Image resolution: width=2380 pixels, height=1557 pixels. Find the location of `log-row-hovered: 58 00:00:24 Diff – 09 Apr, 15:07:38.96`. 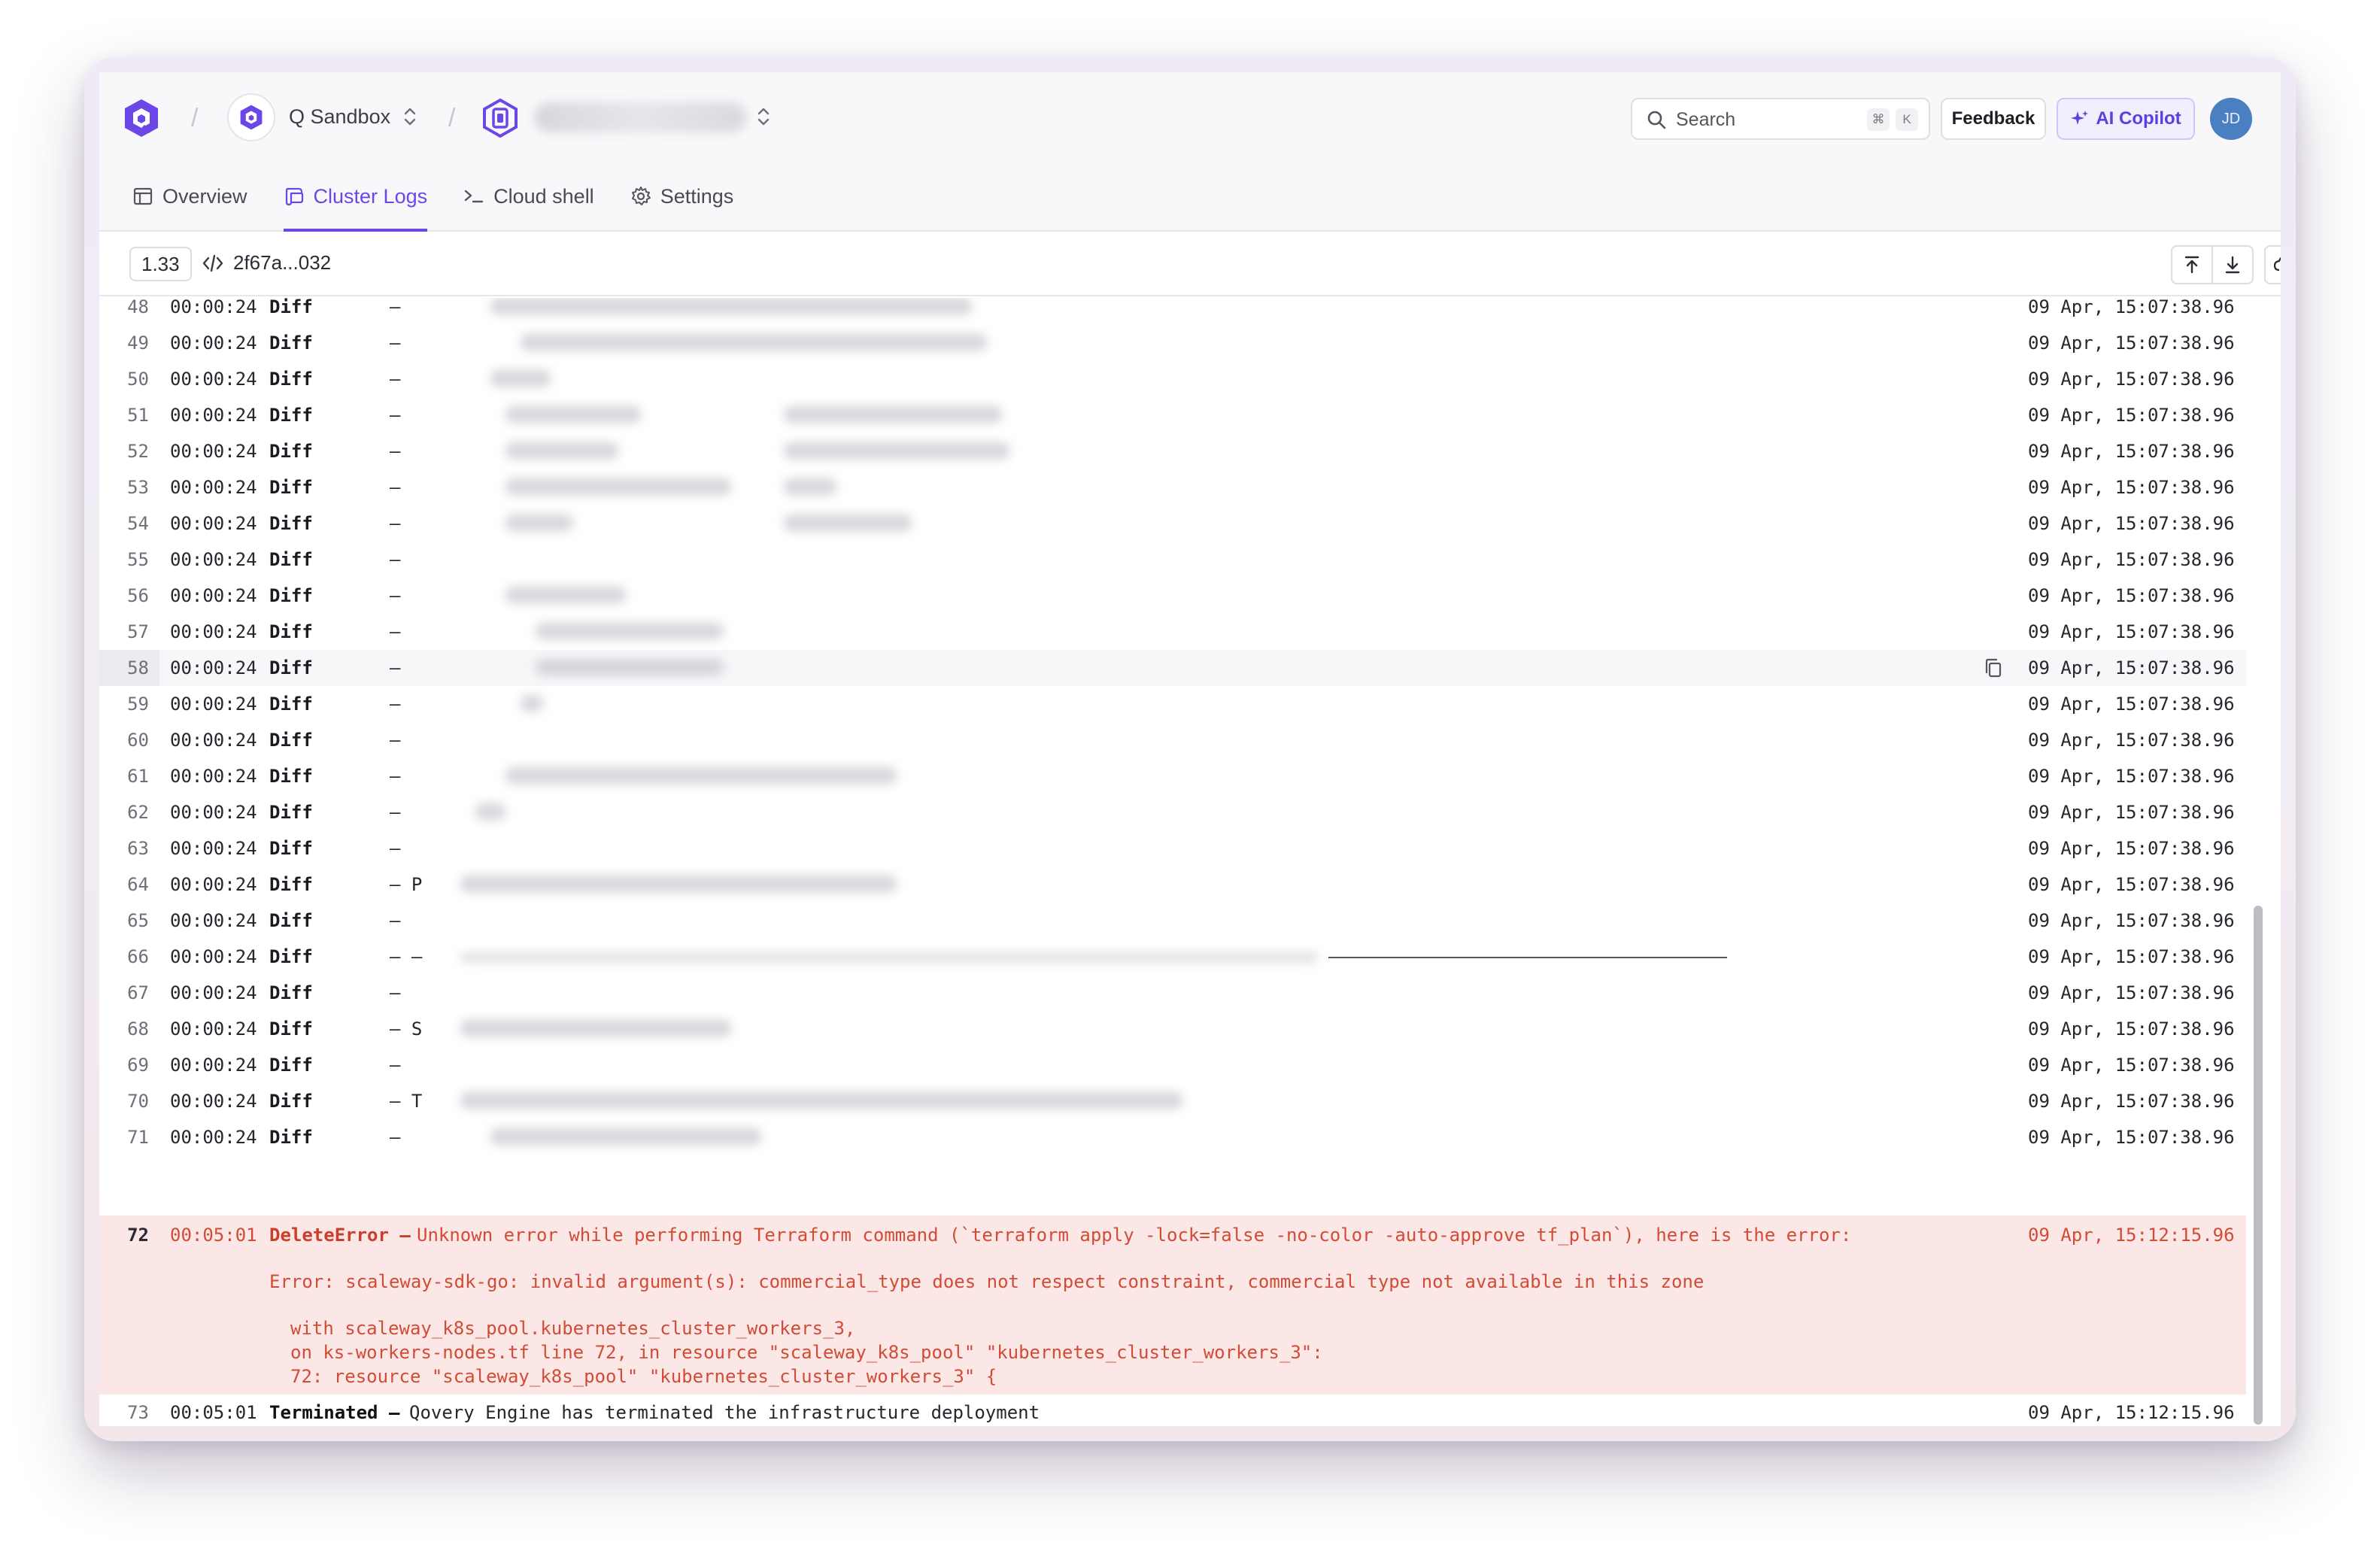

log-row-hovered: 58 00:00:24 Diff – 09 Apr, 15:07:38.96 is located at coordinates (1172, 668).